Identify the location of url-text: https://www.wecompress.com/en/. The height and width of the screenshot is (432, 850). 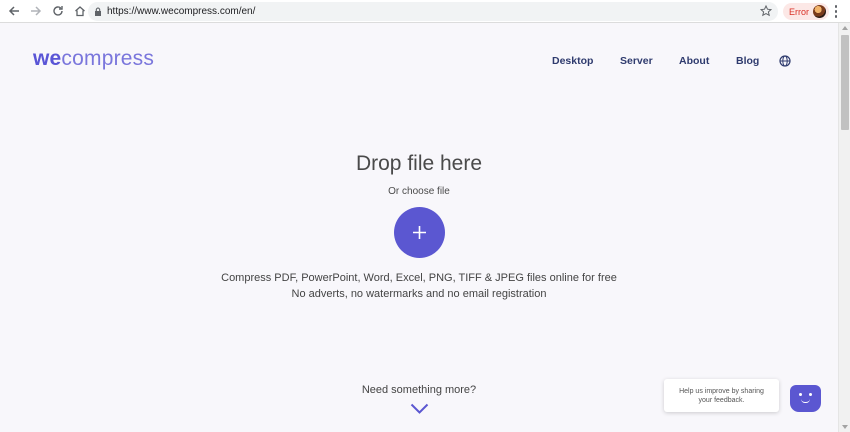
(181, 11).